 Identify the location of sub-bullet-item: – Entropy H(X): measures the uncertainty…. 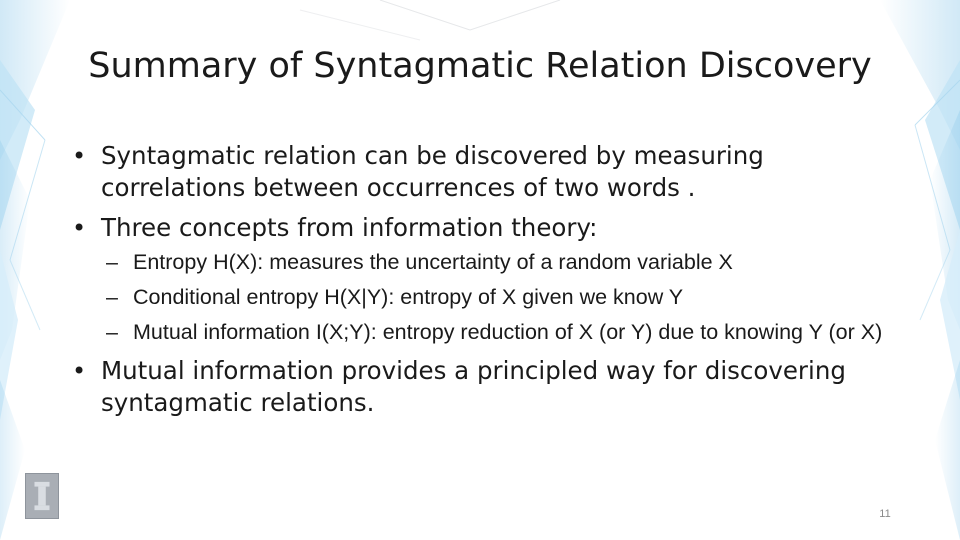
(480, 262).